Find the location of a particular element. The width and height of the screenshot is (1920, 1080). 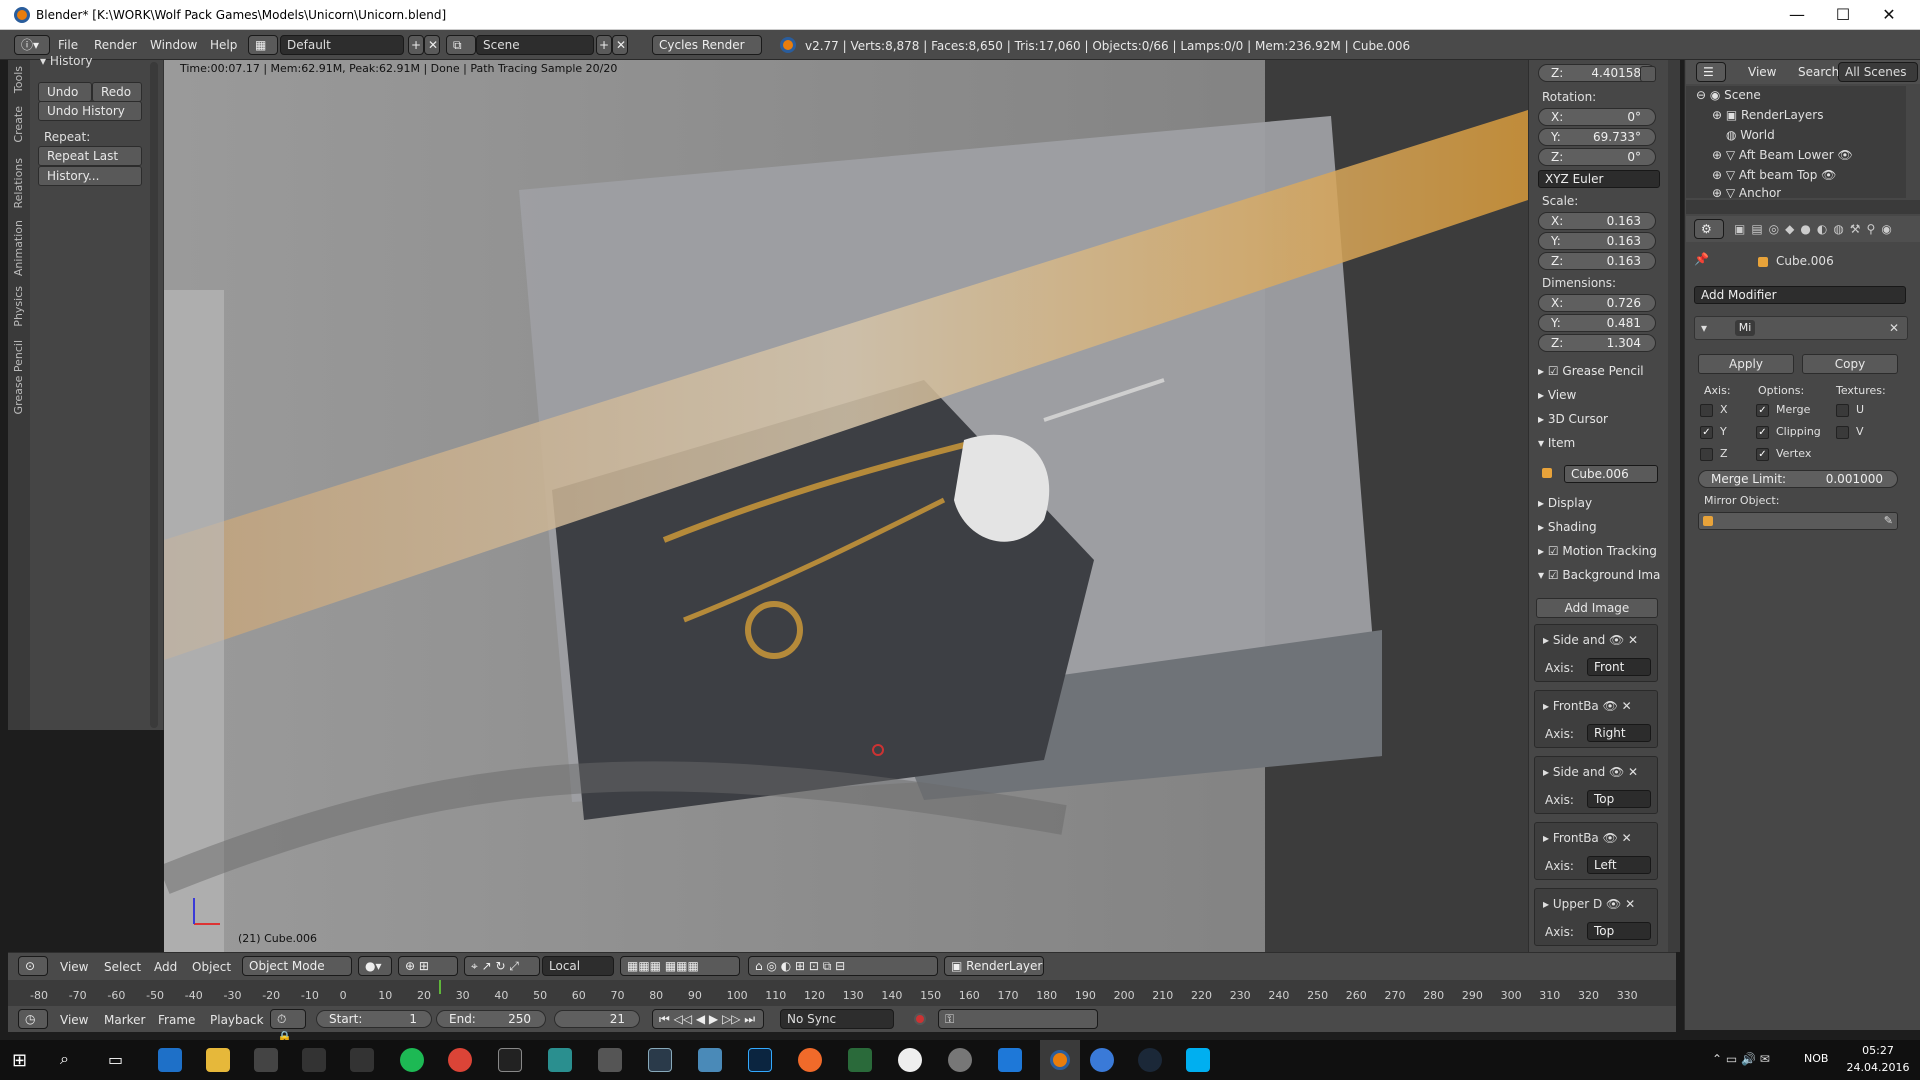

playback-controls: ⏮ ◁◁ ◀ ▶ ▷▷ ⏭ is located at coordinates (708, 1019).